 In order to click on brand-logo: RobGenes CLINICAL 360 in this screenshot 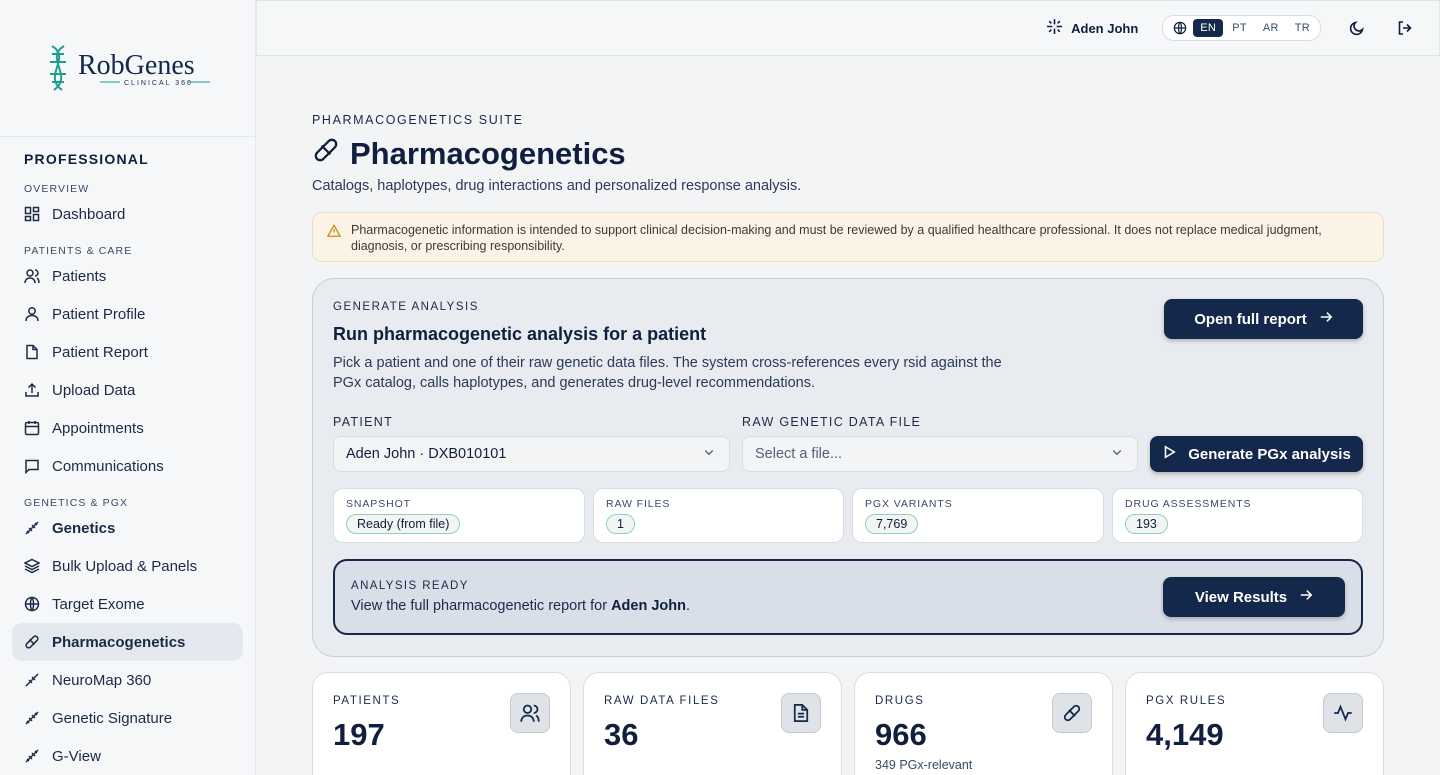, I will do `click(127, 68)`.